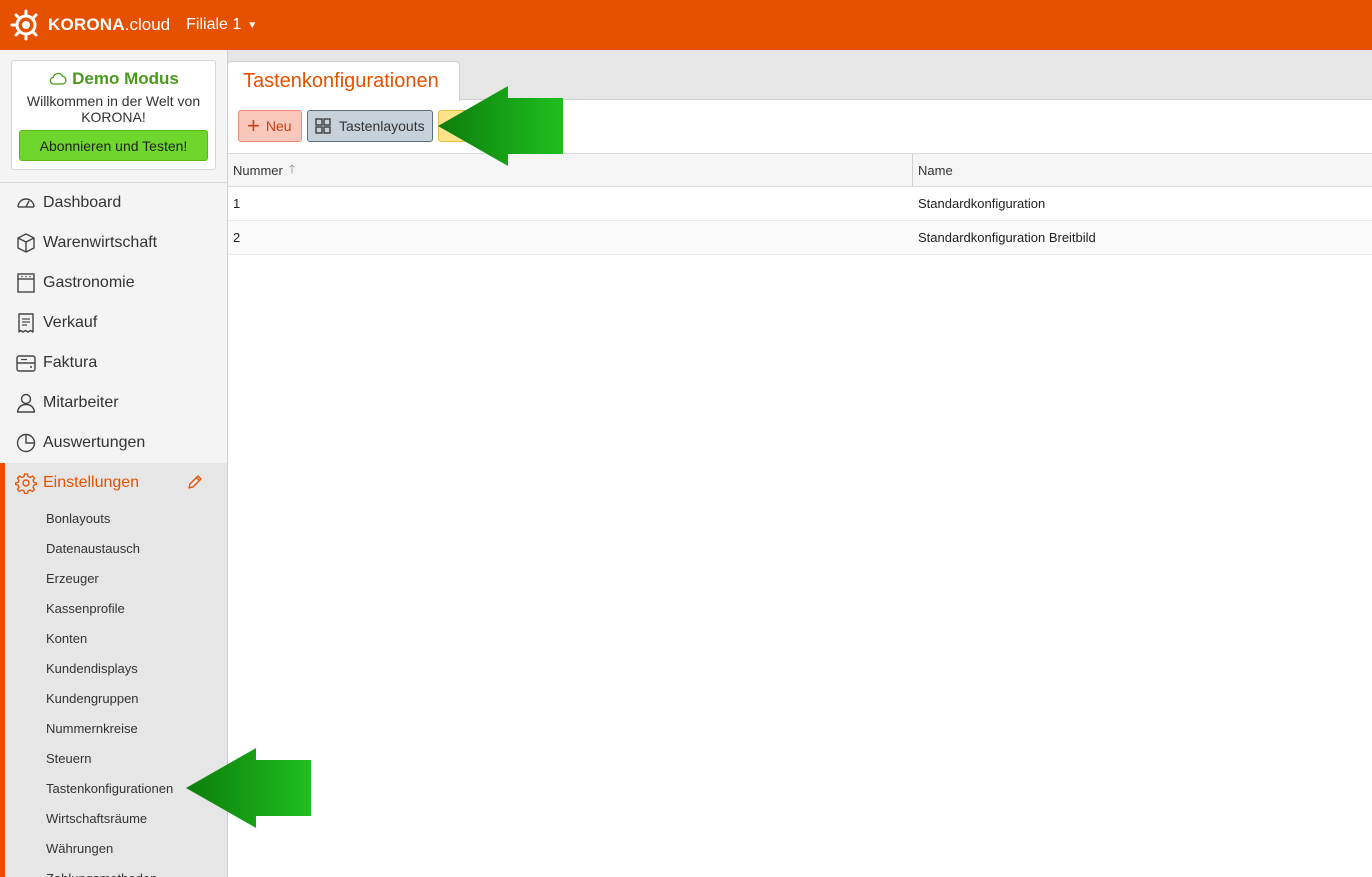 This screenshot has height=877, width=1372. Describe the element at coordinates (82, 202) in the screenshot. I see `nav-item-label: Dashboard` at that location.